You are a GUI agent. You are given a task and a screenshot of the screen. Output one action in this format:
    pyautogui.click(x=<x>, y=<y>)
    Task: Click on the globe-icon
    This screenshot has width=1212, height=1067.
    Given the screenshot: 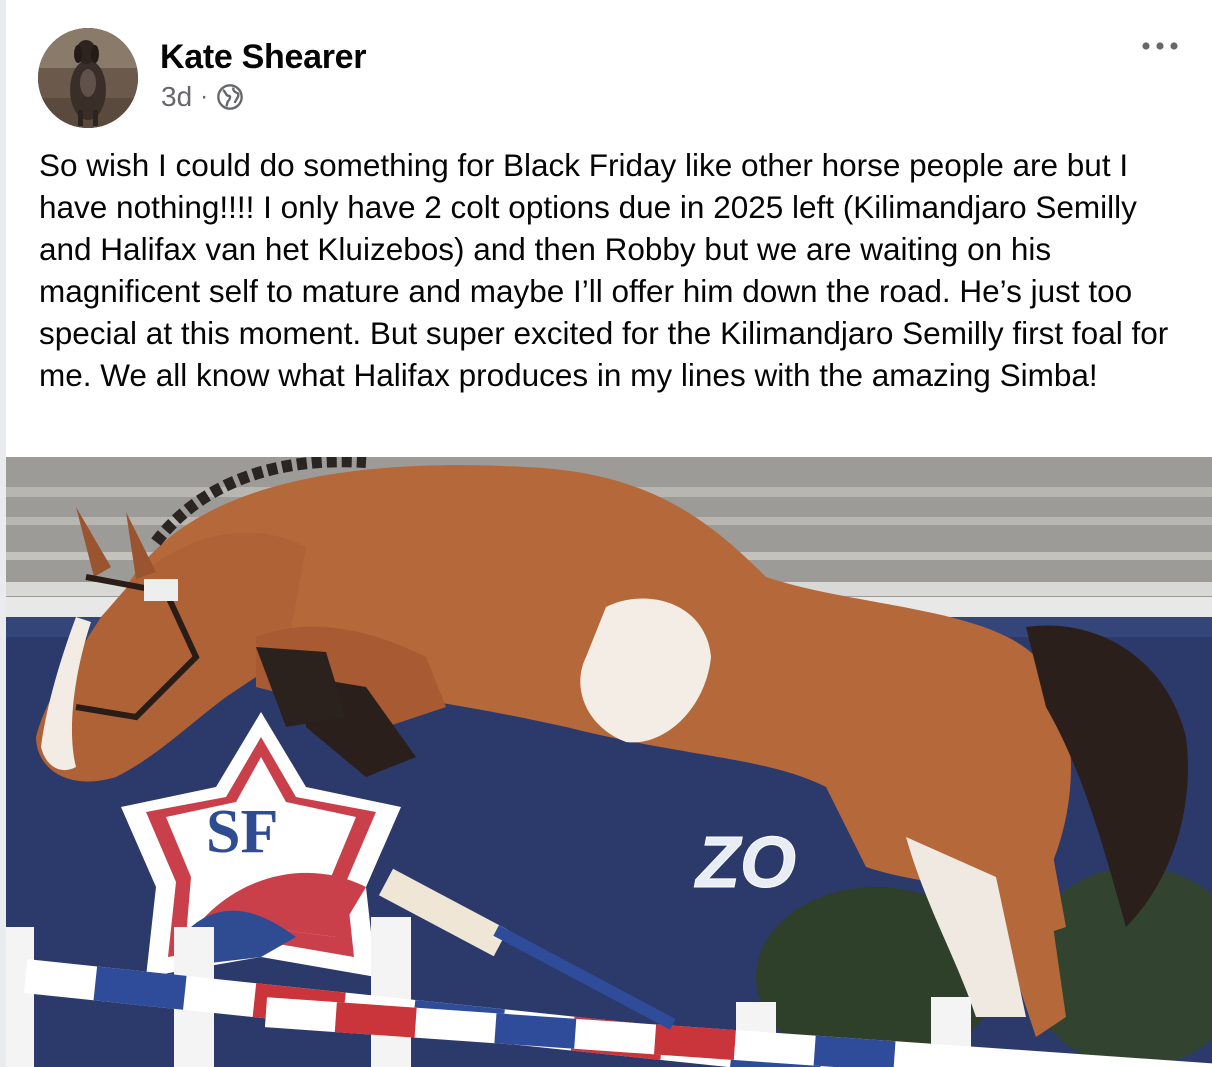 What is the action you would take?
    pyautogui.click(x=230, y=97)
    